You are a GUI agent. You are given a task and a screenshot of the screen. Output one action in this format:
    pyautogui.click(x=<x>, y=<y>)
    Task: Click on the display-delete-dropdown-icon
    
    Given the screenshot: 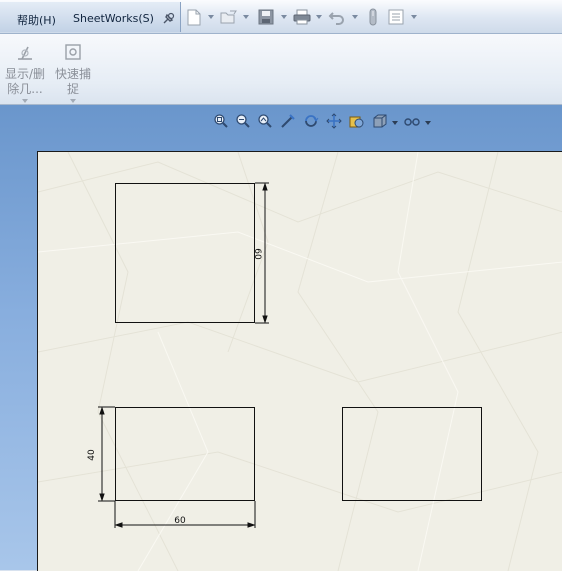 What is the action you would take?
    pyautogui.click(x=25, y=101)
    